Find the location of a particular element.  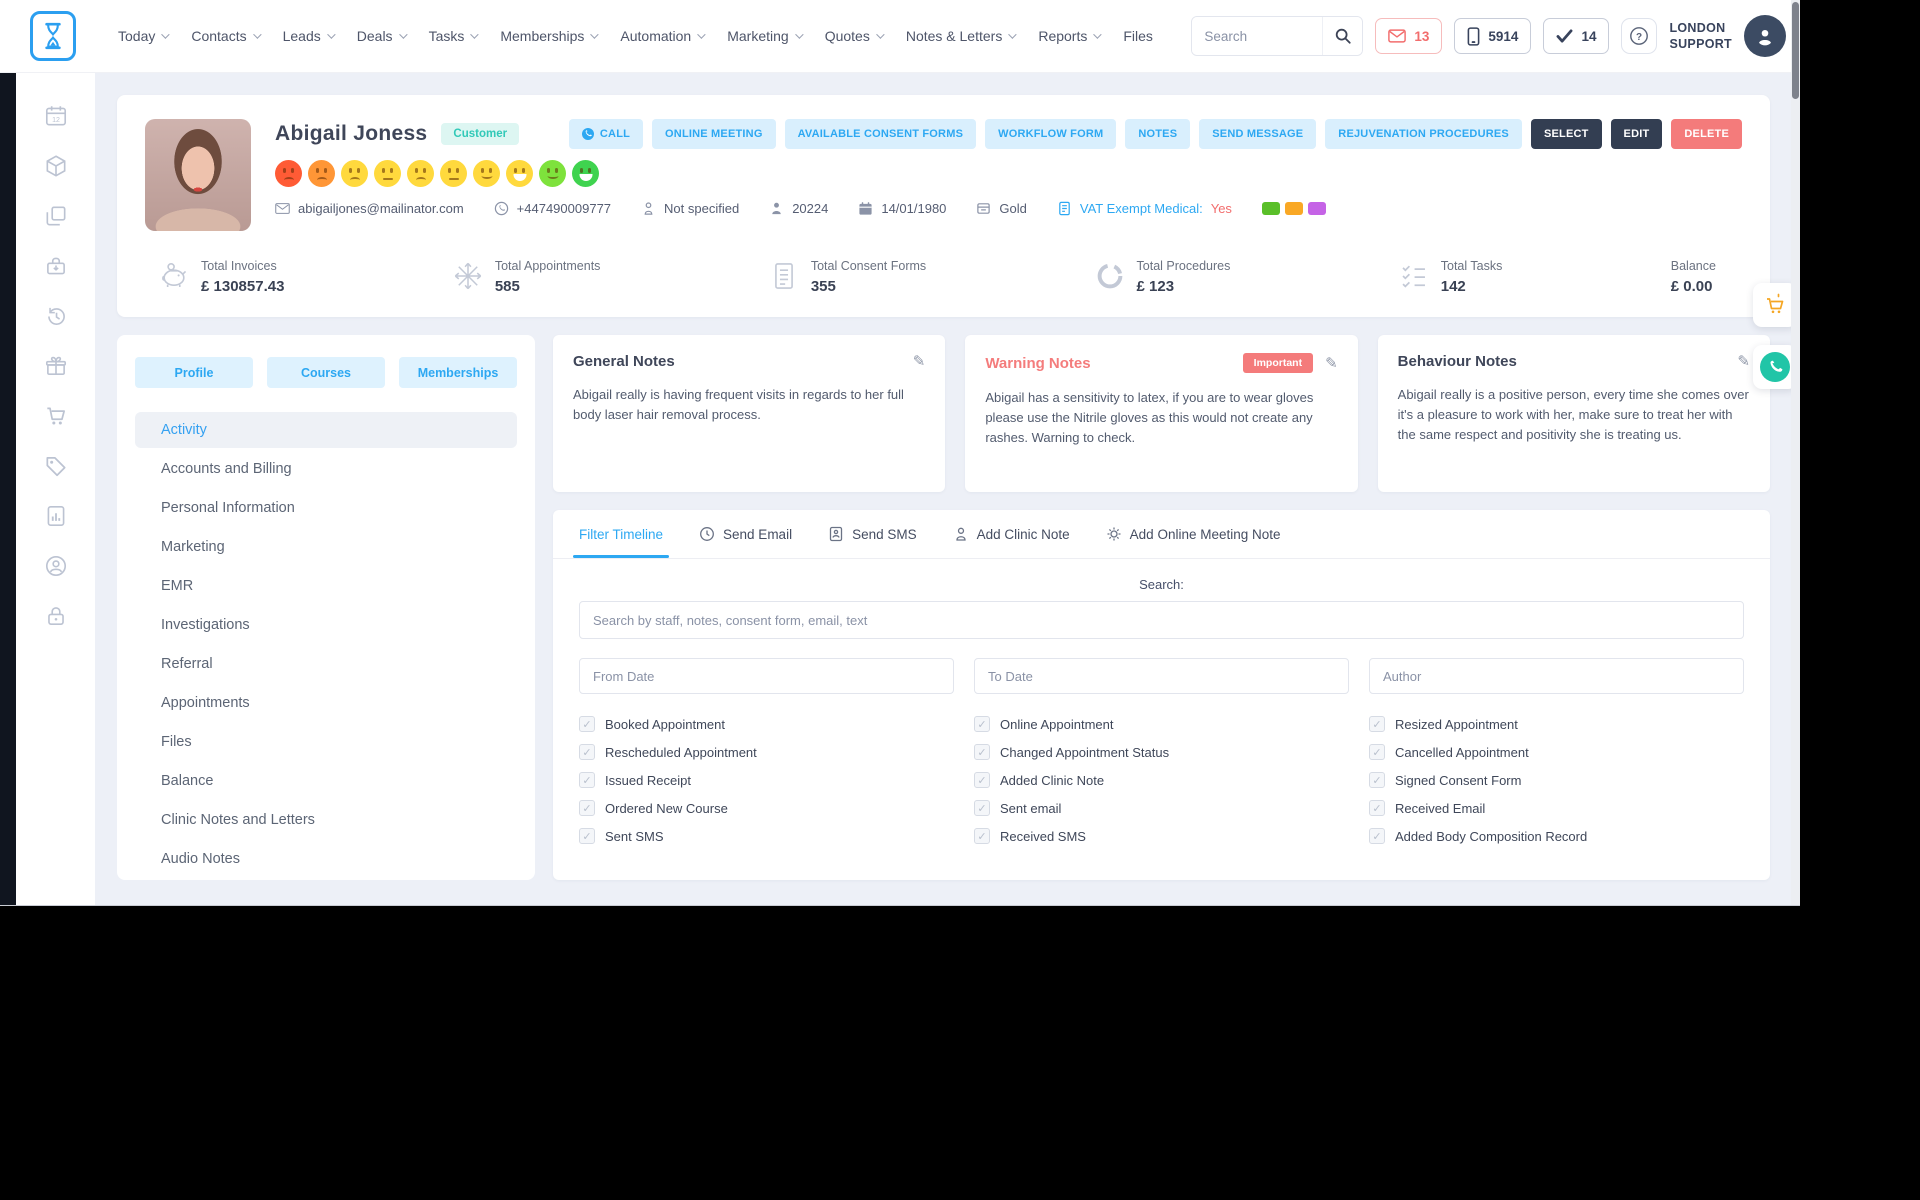

app-logo is located at coordinates (53, 36).